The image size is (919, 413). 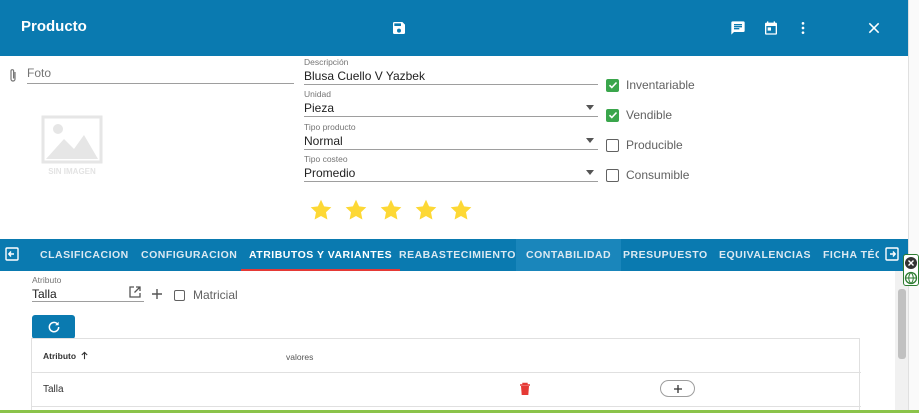 What do you see at coordinates (53, 389) in the screenshot?
I see `table-cell-atributo: Talla` at bounding box center [53, 389].